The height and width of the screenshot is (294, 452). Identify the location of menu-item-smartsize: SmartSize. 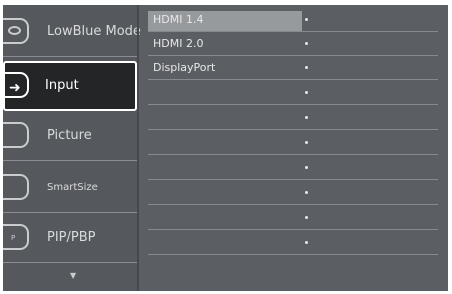
(70, 188).